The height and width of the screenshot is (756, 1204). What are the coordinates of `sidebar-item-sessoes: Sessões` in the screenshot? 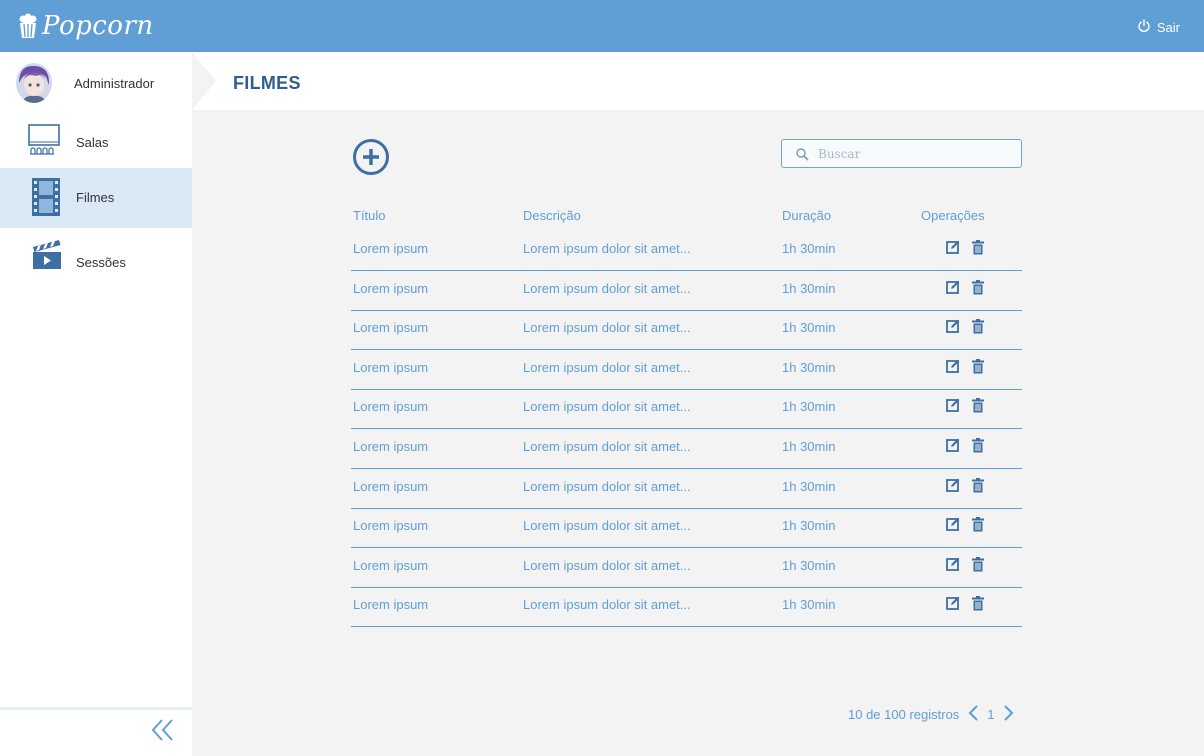 It's located at (96, 258).